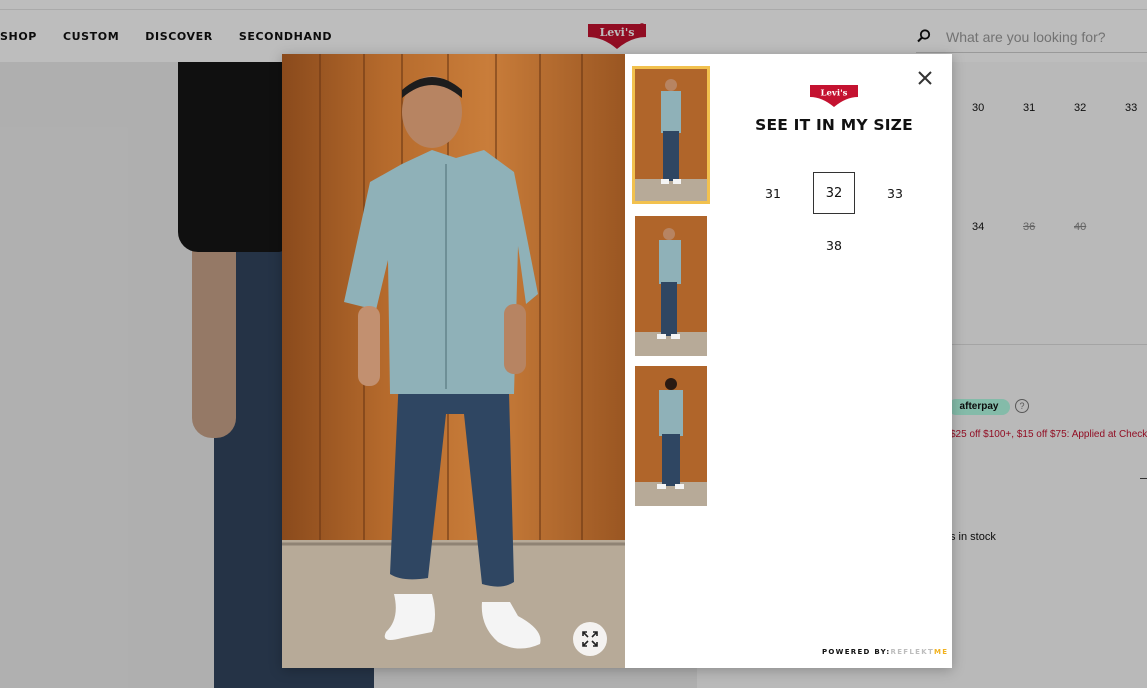 The height and width of the screenshot is (688, 1147). I want to click on size-option-32-selected: 32, so click(834, 193).